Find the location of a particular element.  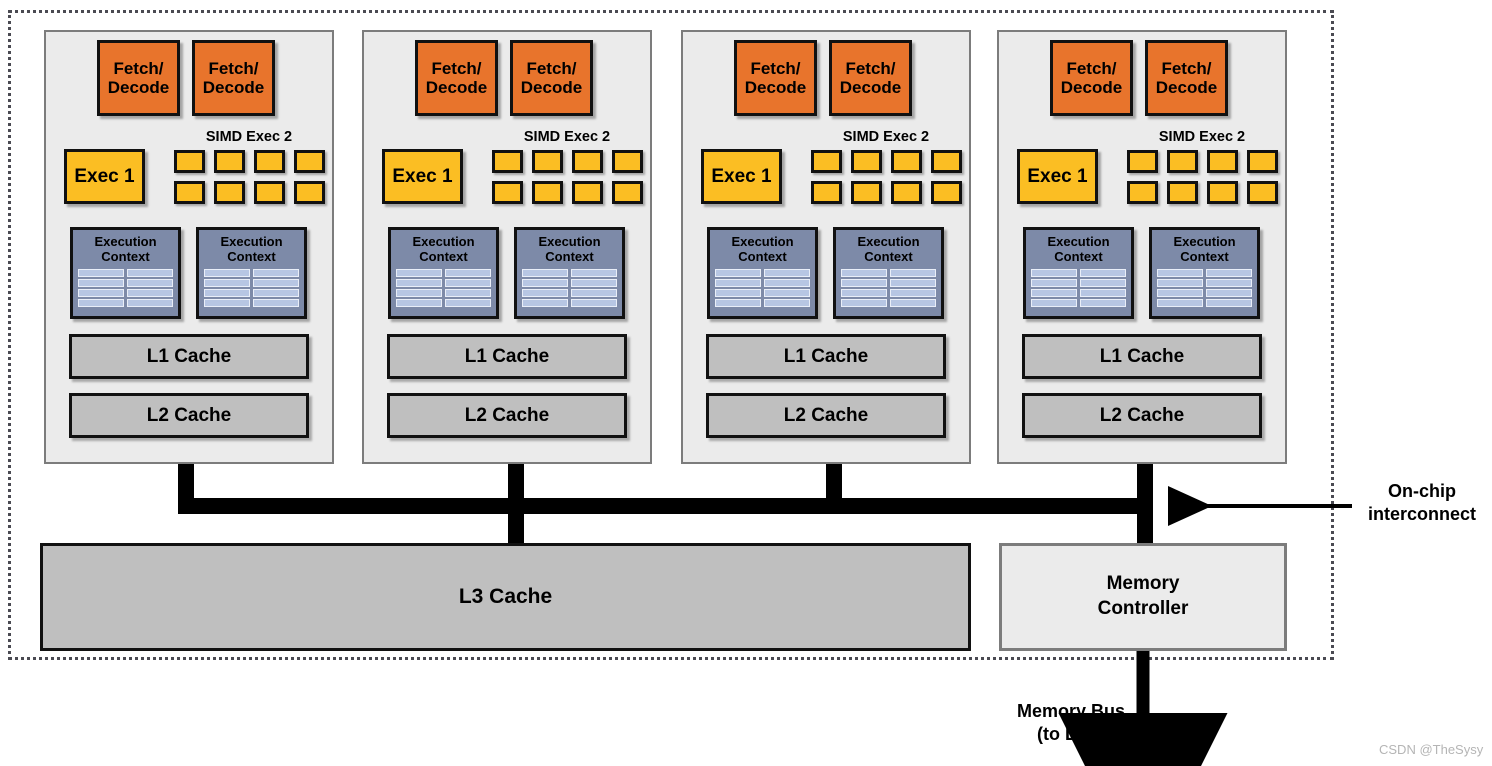

core1-bus-stub is located at coordinates (186, 484).